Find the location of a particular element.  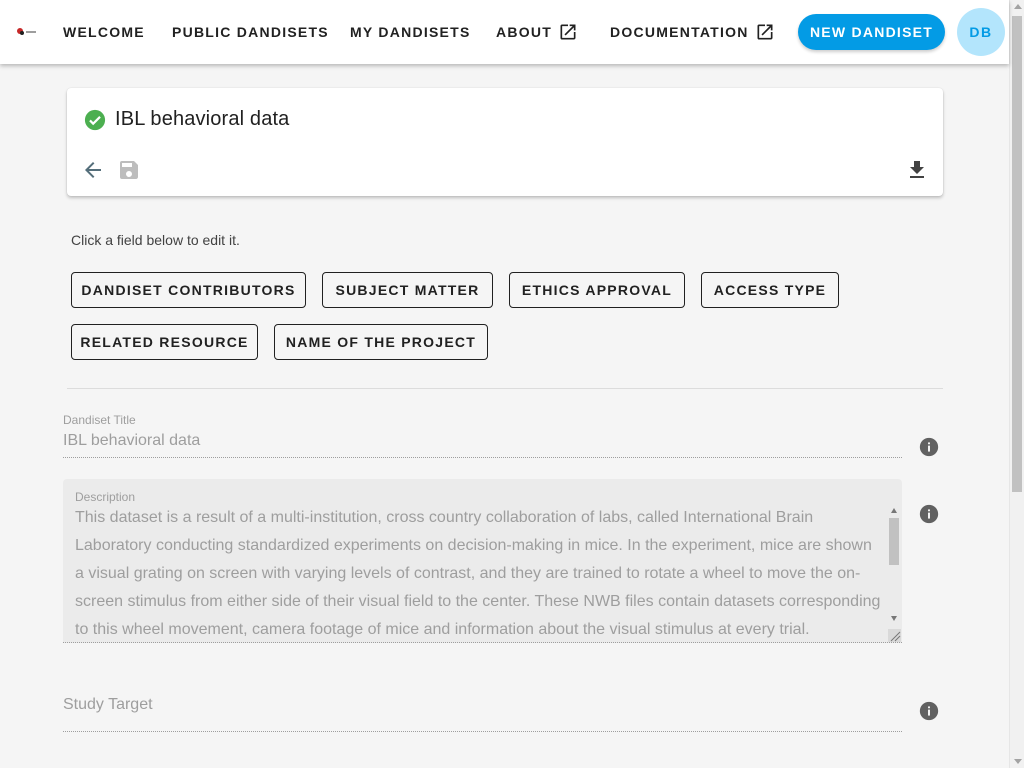

description-scroll-down-icon is located at coordinates (894, 618).